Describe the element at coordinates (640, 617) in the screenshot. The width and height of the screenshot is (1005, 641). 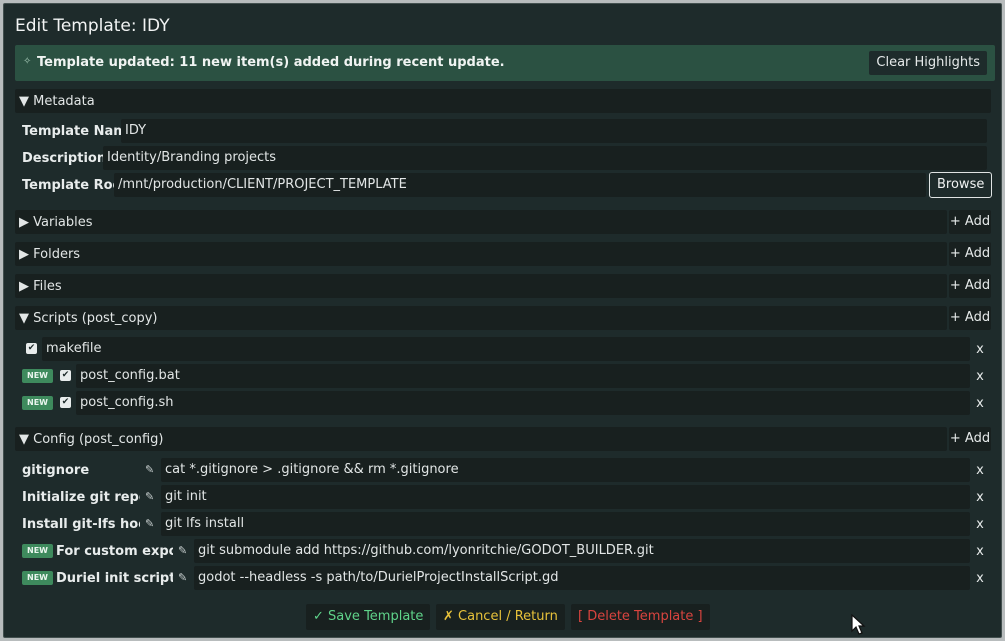
I see `delete-template-button: [ Delete Template ]` at that location.